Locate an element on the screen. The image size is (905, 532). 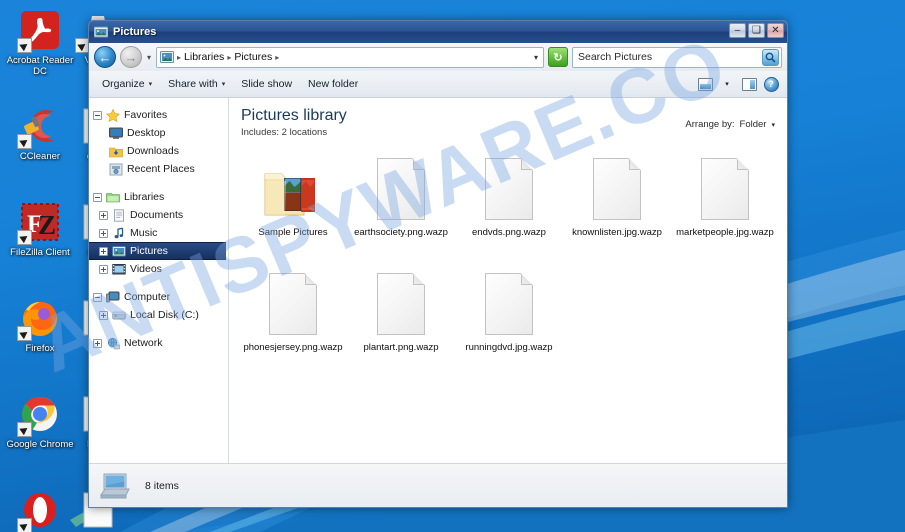
list-item: endvds.png.wazp is located at coordinates (509, 207).